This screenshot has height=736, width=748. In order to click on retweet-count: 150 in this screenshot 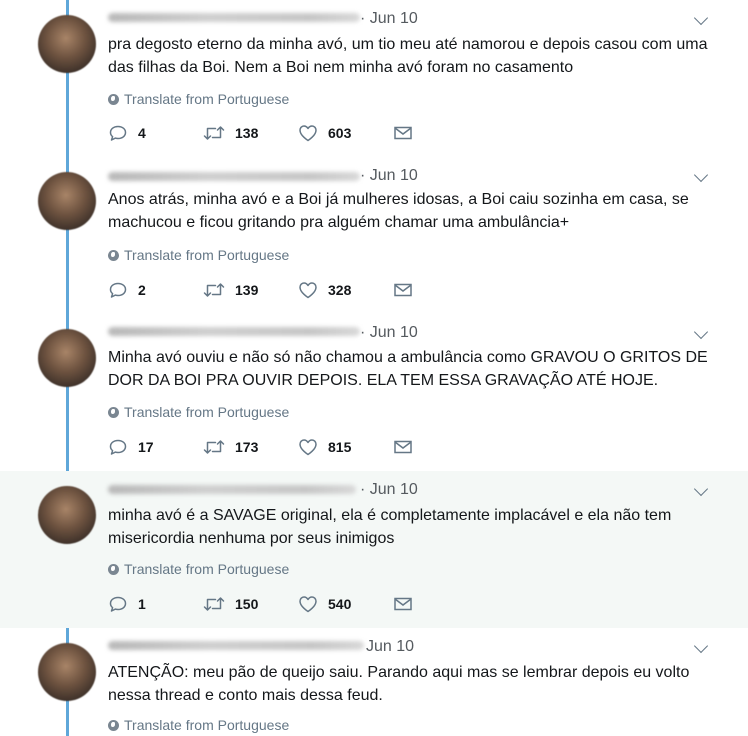, I will do `click(247, 604)`.